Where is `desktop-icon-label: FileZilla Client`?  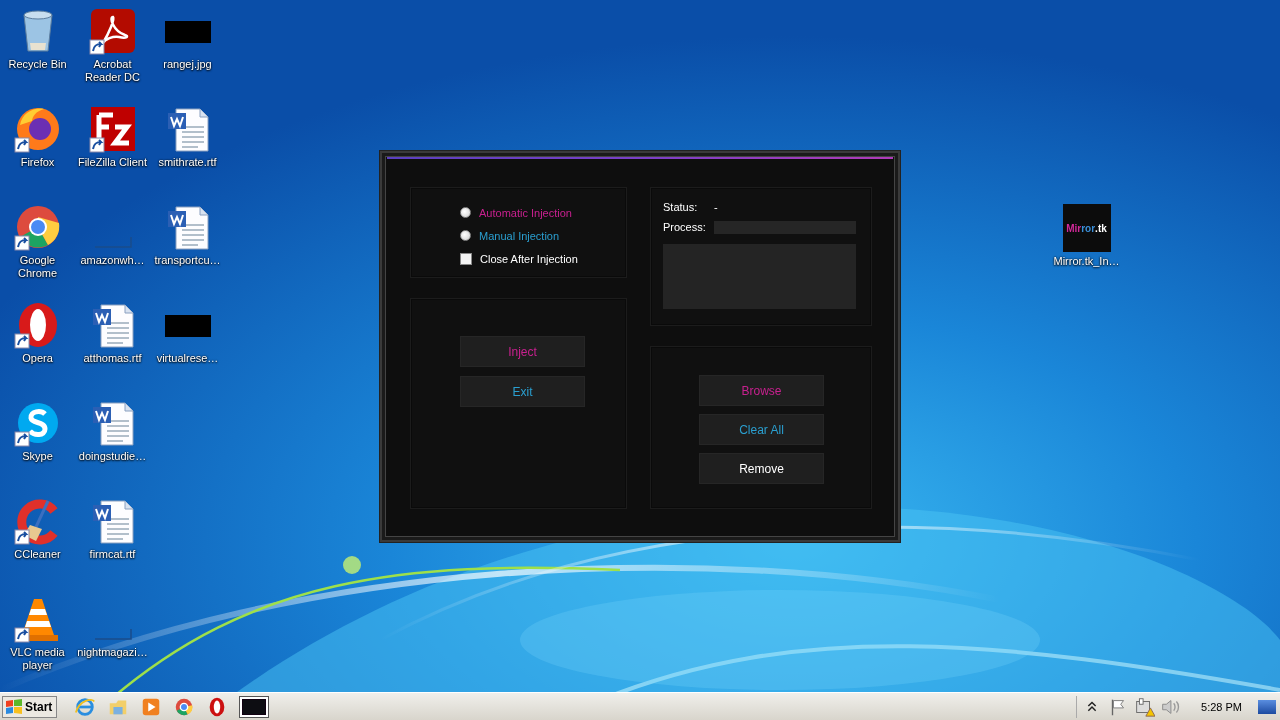
desktop-icon-label: FileZilla Client is located at coordinates (112, 162).